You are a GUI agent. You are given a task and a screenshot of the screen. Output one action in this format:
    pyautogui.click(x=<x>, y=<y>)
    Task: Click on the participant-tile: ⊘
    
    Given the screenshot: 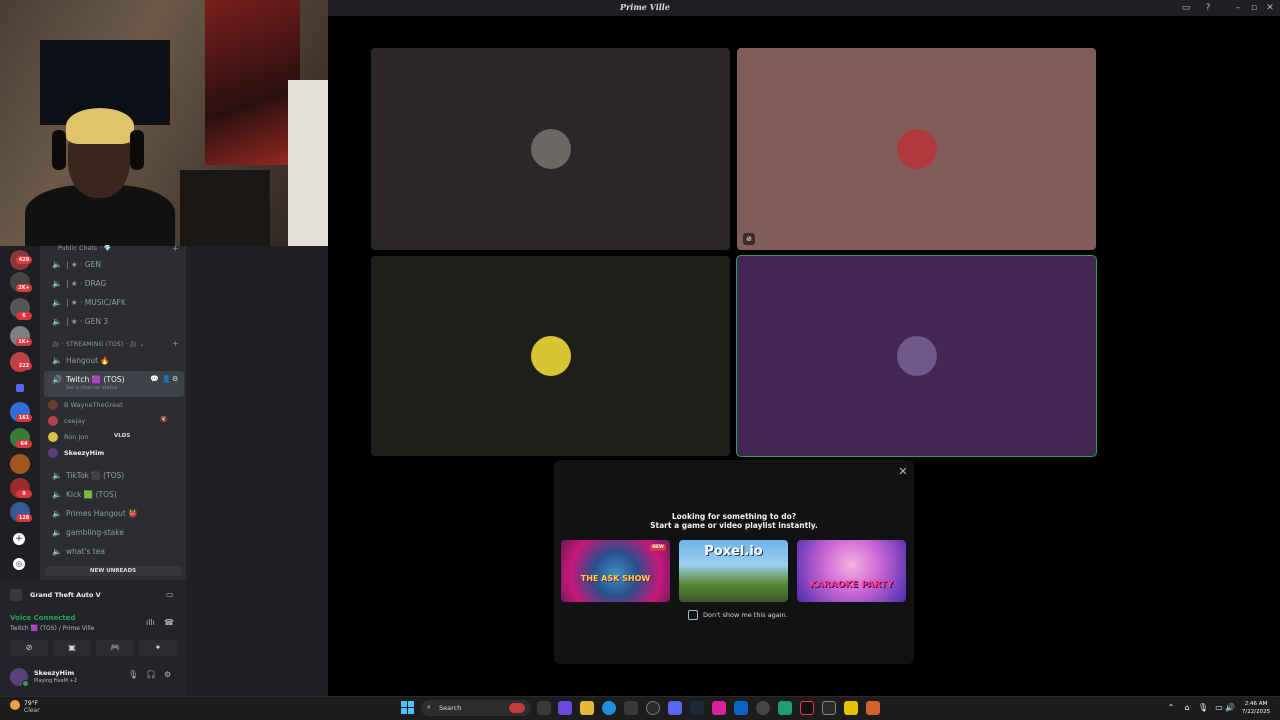 What is the action you would take?
    pyautogui.click(x=916, y=149)
    